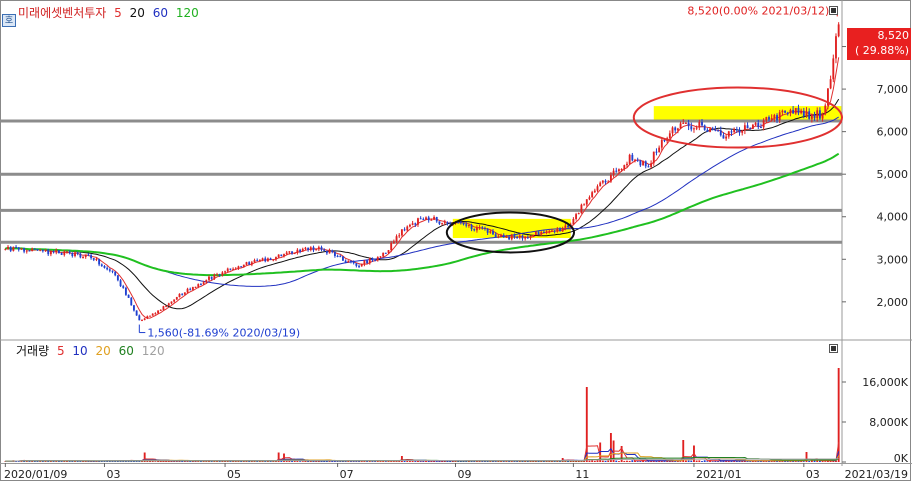 The height and width of the screenshot is (486, 912). What do you see at coordinates (160, 13) in the screenshot?
I see `ma60-legend-label: 60` at bounding box center [160, 13].